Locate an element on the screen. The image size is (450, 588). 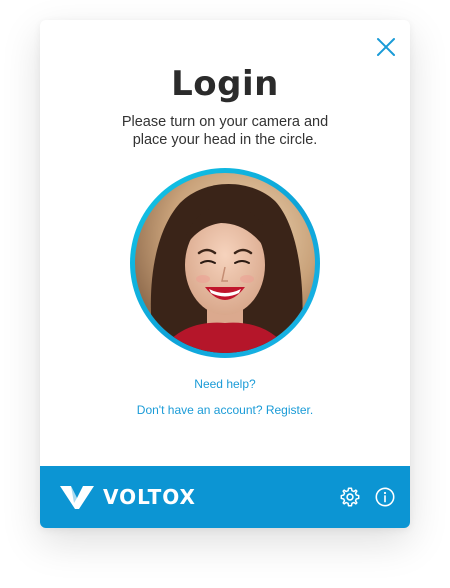
camera-preview-circle is located at coordinates (225, 263).